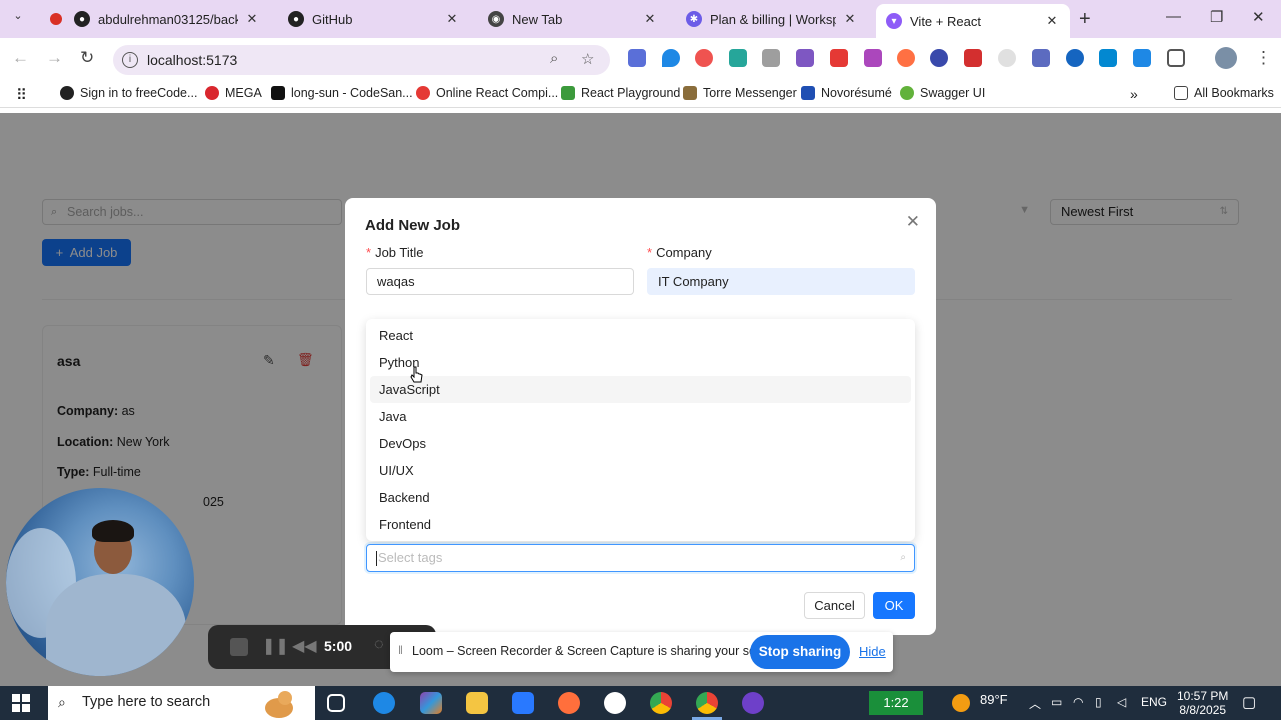  Describe the element at coordinates (1249, 702) in the screenshot. I see `notifications-icon: ▢` at that location.